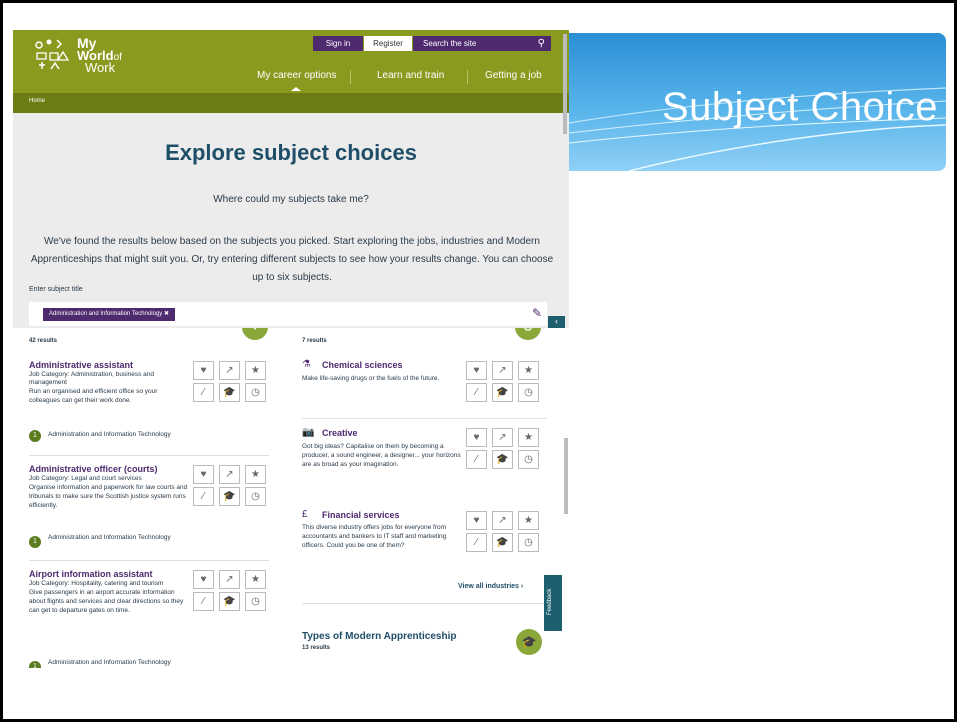 The width and height of the screenshot is (957, 722). Describe the element at coordinates (394, 365) in the screenshot. I see `industry-title: Chemical sciences` at that location.